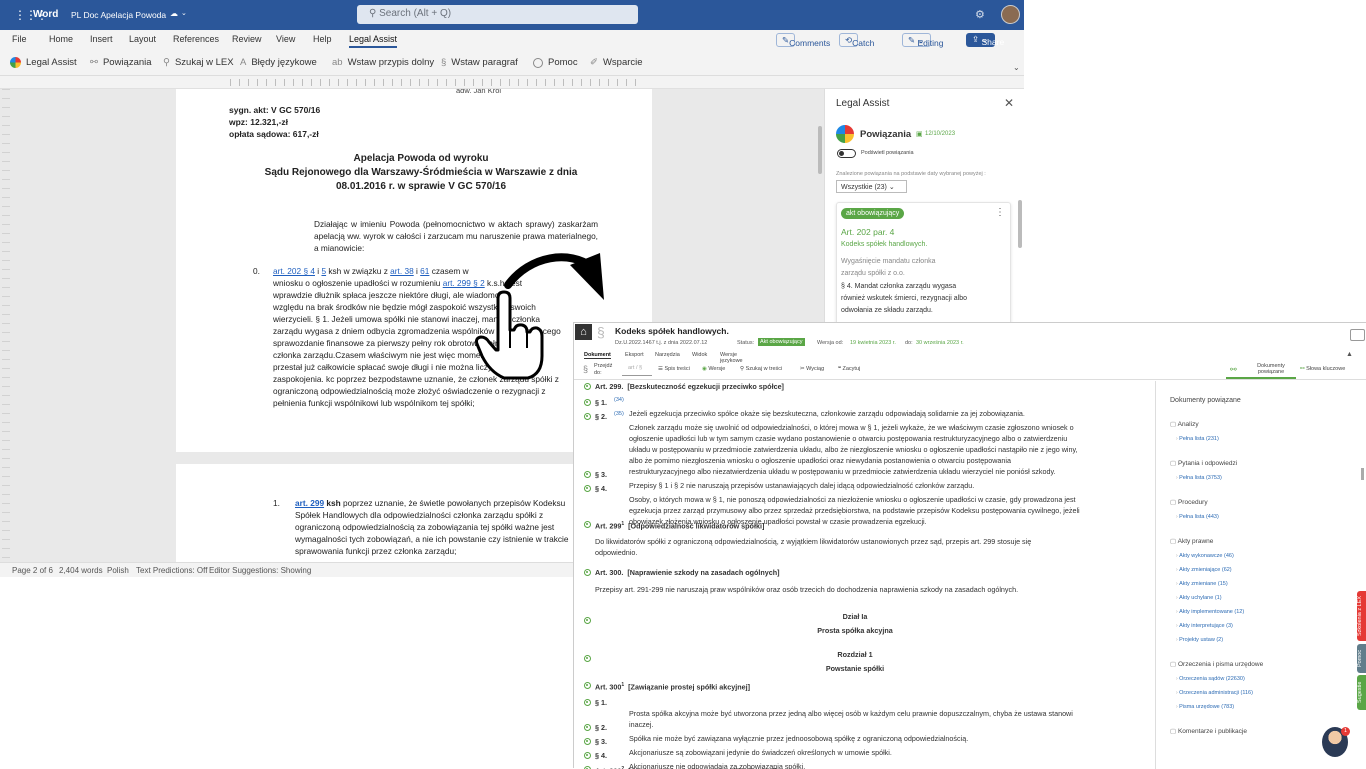  Describe the element at coordinates (919, 134) in the screenshot. I see `calendar-icon: ▣` at that location.